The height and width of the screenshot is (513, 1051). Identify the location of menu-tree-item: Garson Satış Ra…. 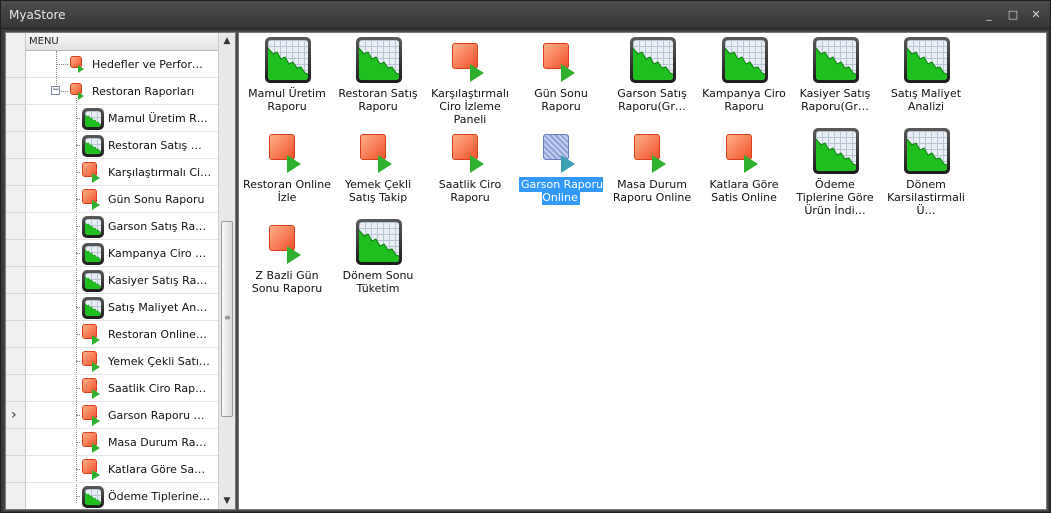
(122, 226).